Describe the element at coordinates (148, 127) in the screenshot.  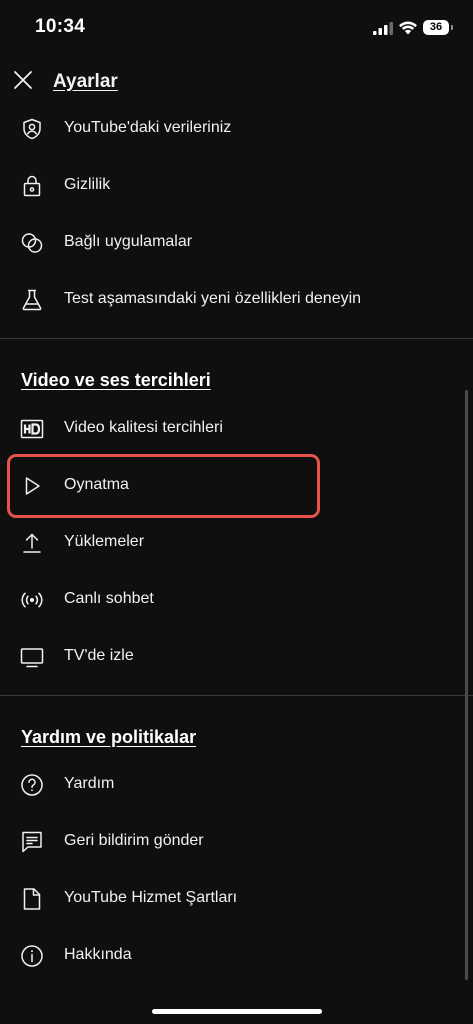
I see `settings-item-label: YouTube'daki verileriniz` at that location.